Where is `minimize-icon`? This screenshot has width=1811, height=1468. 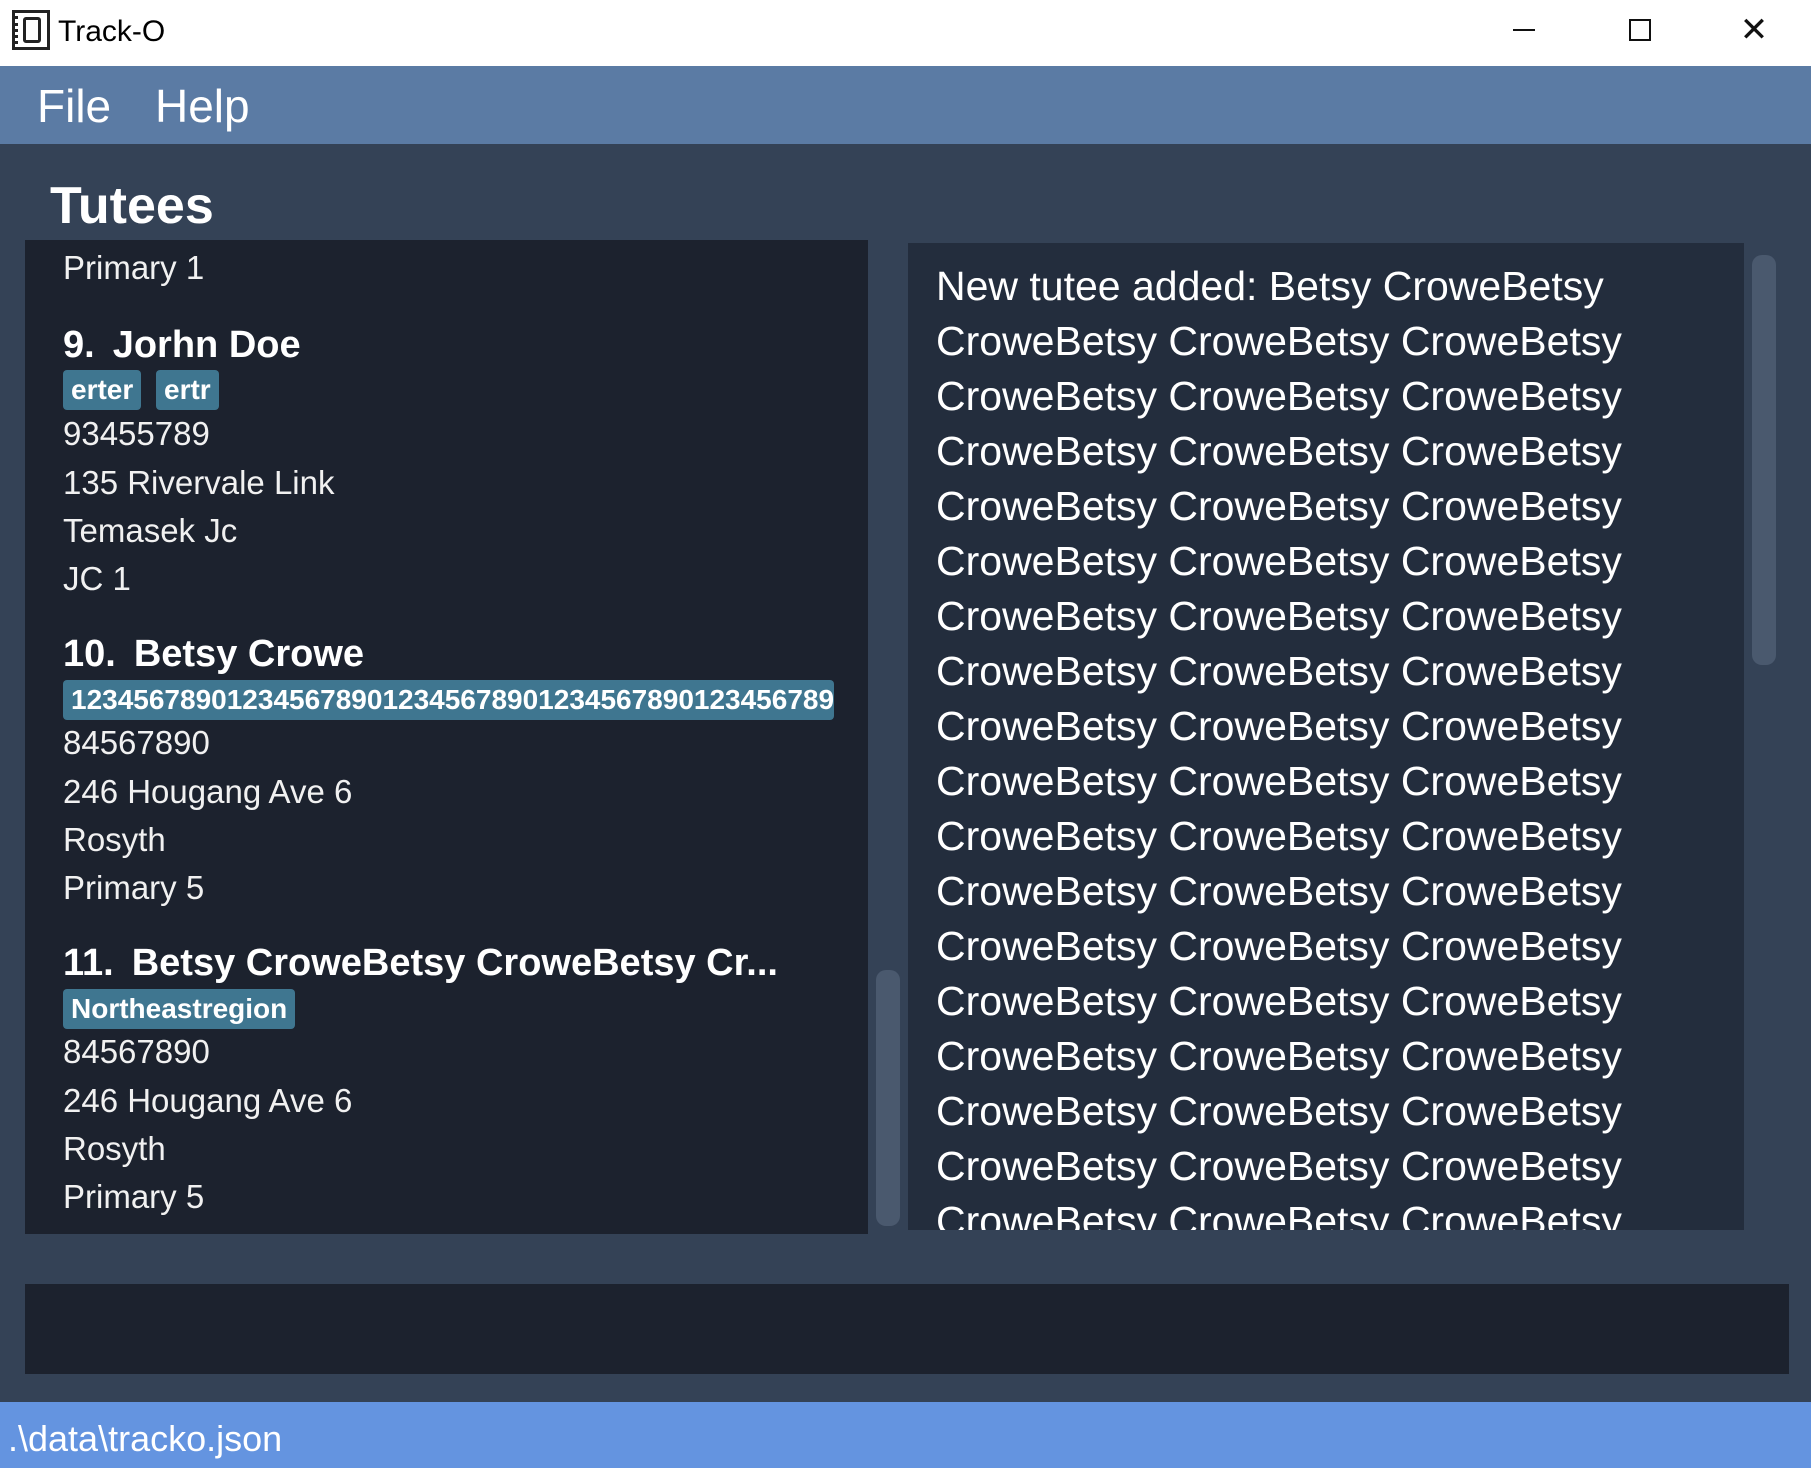
minimize-icon is located at coordinates (1524, 30).